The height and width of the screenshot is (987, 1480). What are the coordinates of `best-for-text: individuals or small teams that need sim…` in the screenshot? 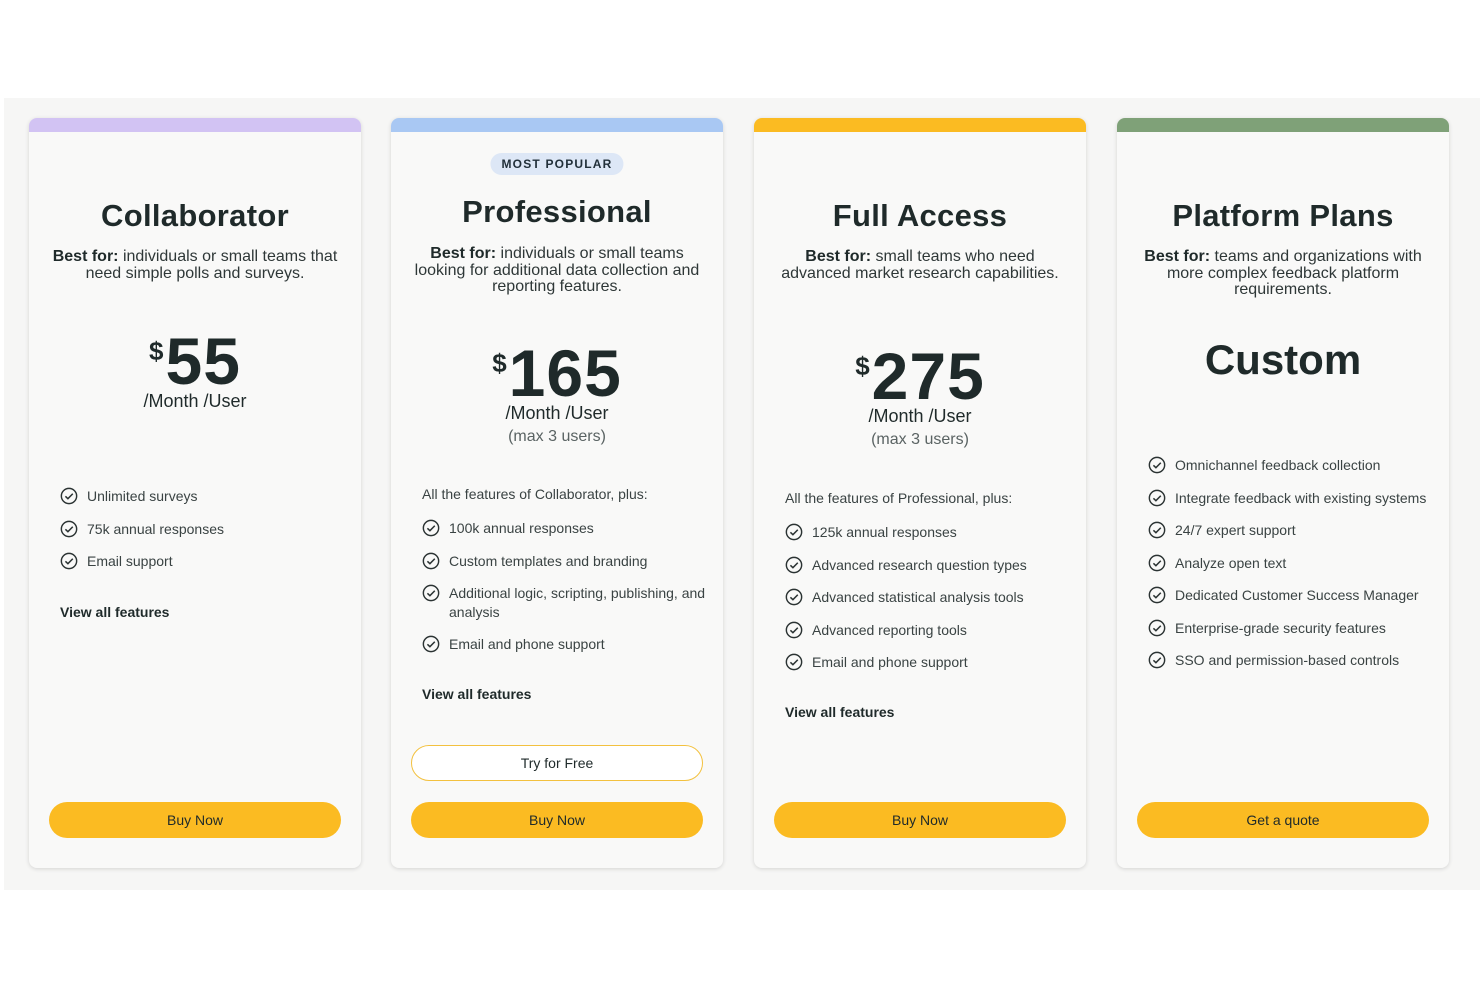 It's located at (211, 265).